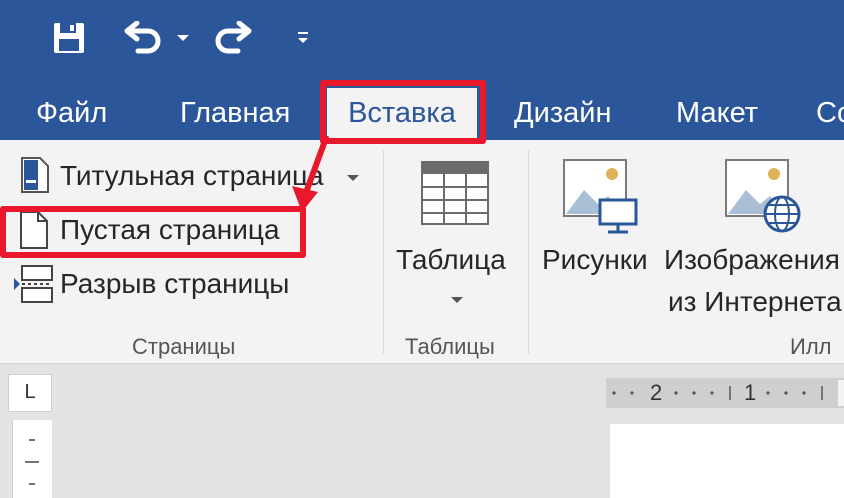 Image resolution: width=844 pixels, height=498 pixels. What do you see at coordinates (153, 232) in the screenshot?
I see `blank-page-highlight` at bounding box center [153, 232].